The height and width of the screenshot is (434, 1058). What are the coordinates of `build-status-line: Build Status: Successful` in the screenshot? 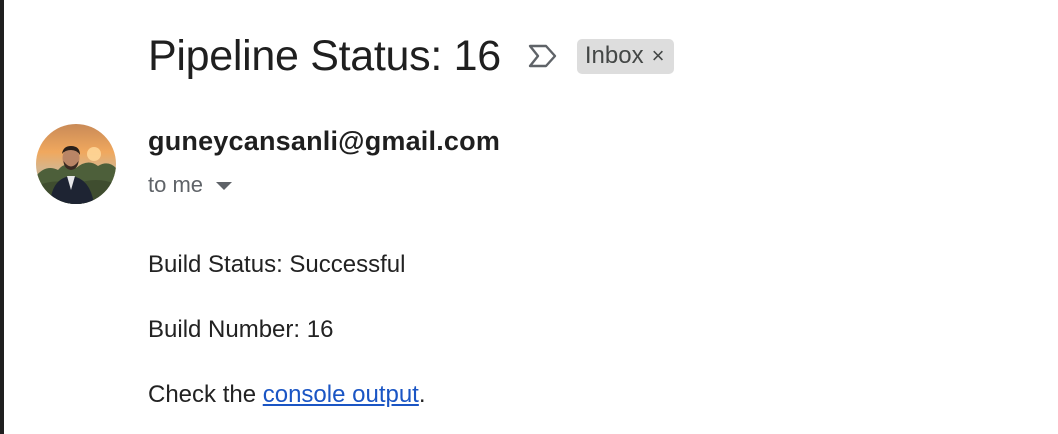 It's located at (277, 264).